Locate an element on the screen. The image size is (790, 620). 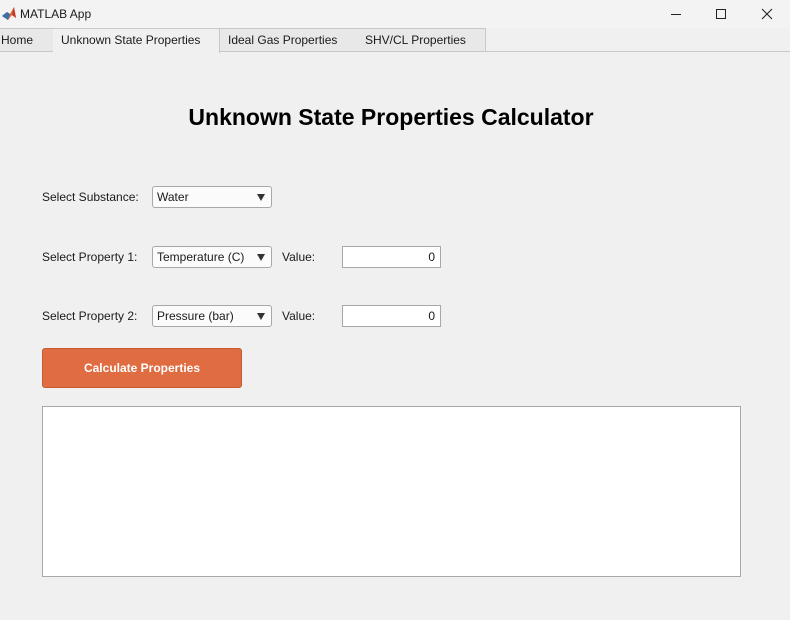
property1-label: Select Property 1: is located at coordinates (90, 257).